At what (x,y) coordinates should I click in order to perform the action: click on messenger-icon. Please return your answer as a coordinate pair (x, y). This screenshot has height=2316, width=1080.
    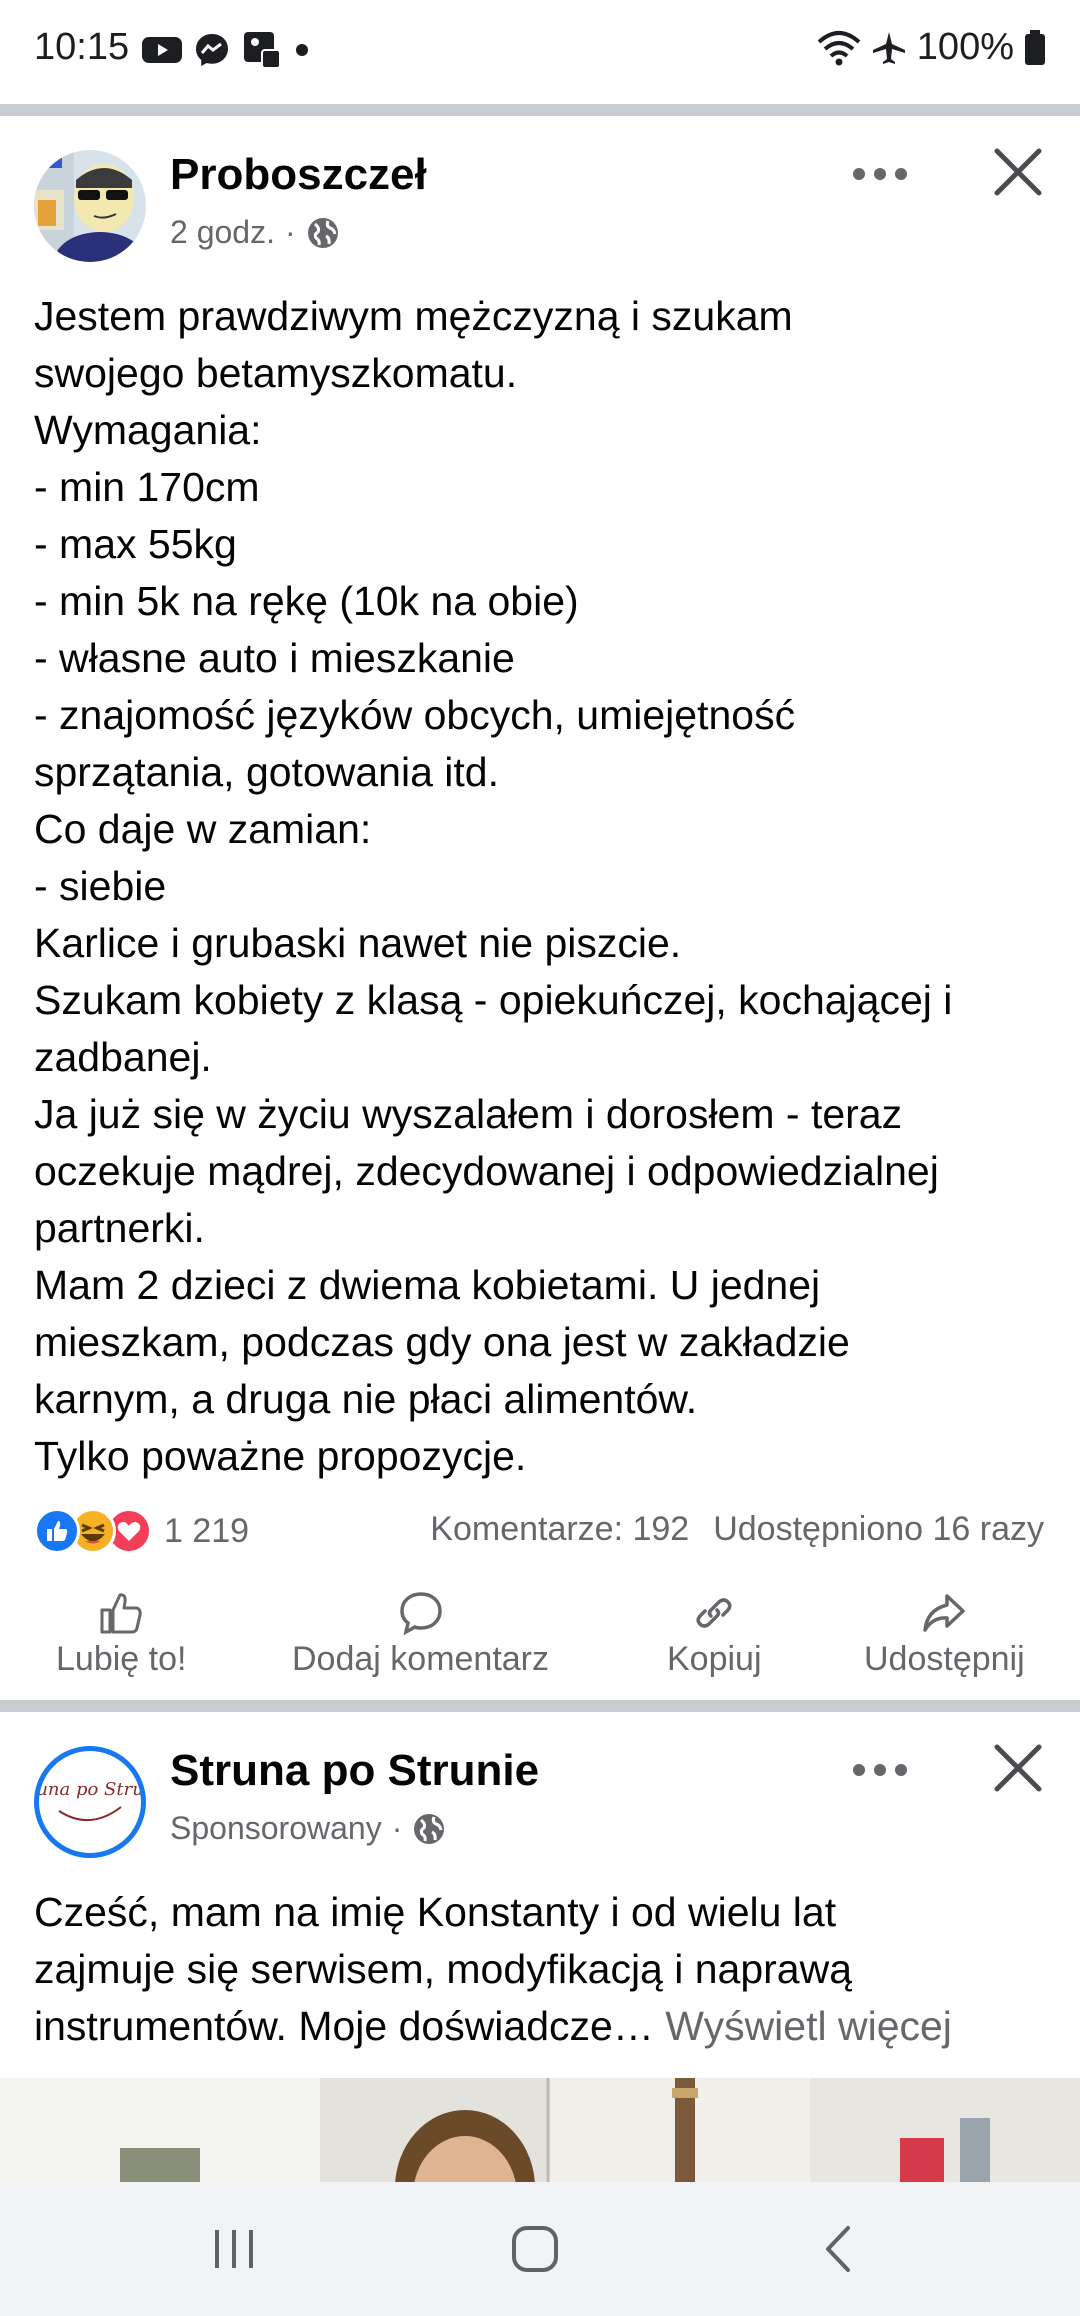
    Looking at the image, I should click on (212, 50).